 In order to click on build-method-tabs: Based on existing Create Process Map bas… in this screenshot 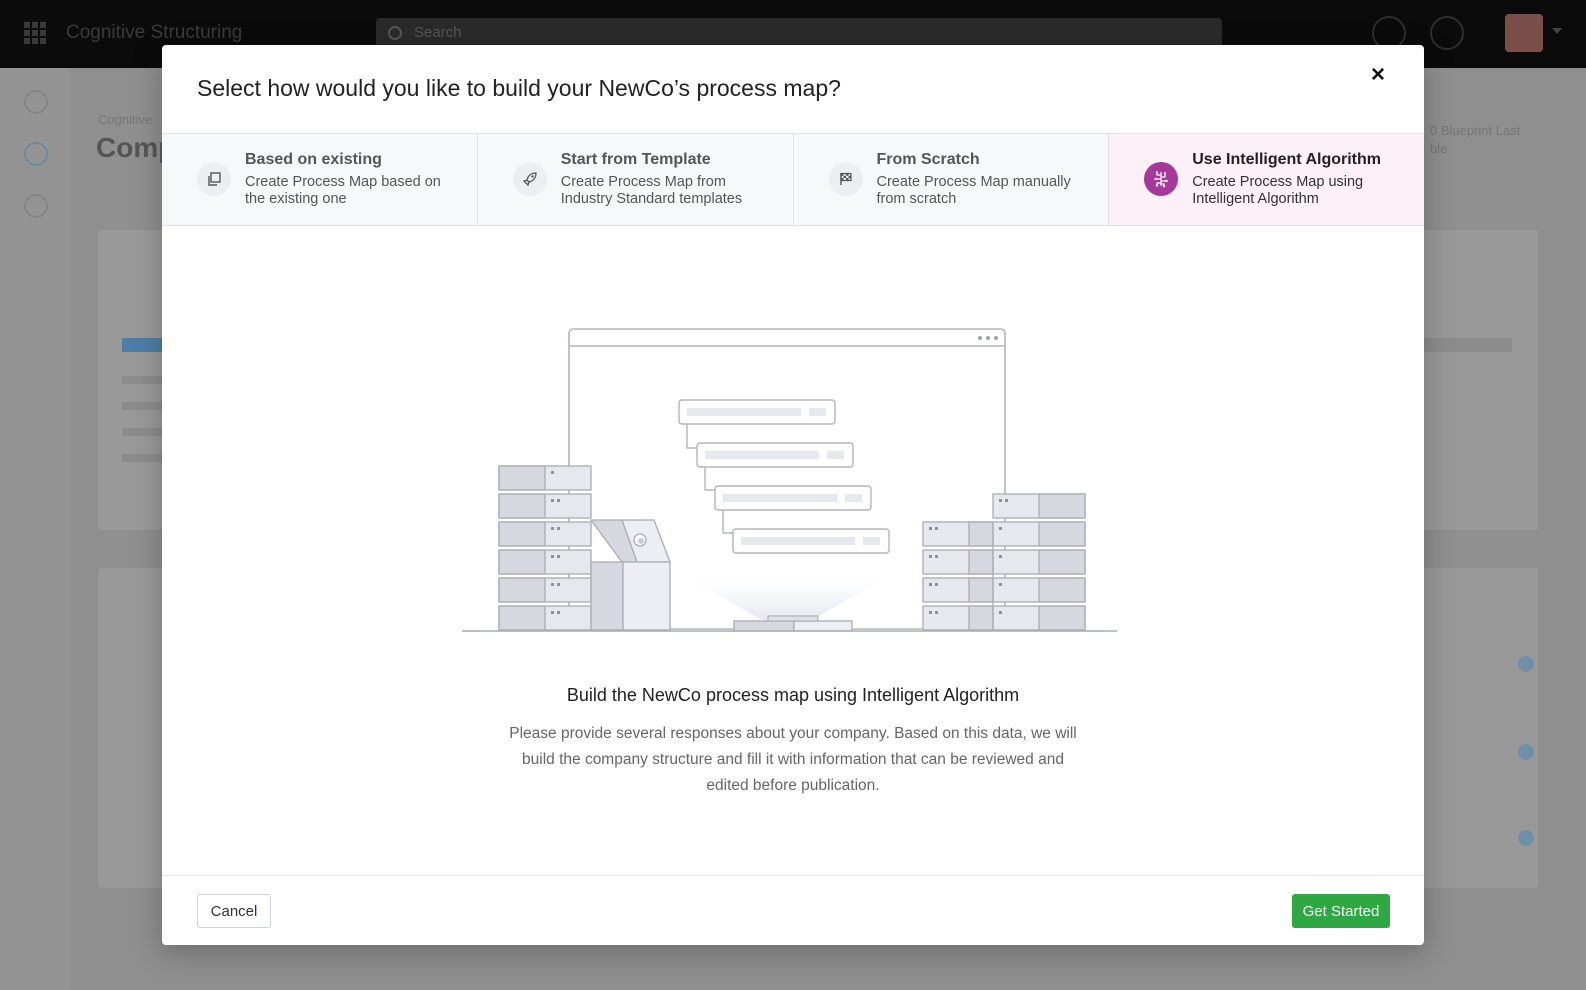, I will do `click(793, 179)`.